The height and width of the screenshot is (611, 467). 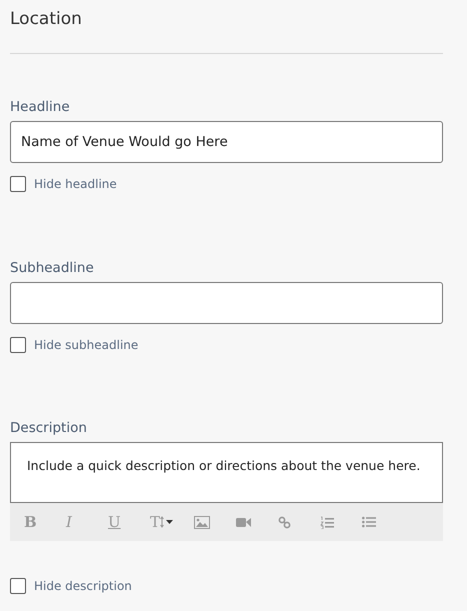 I want to click on italic-button: I, so click(x=87, y=522).